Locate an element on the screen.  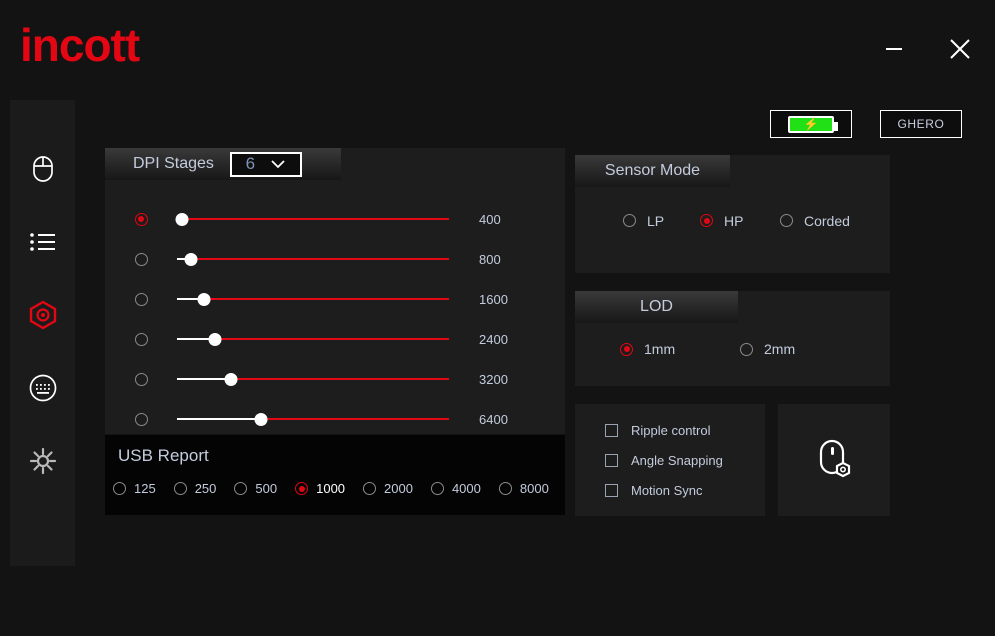
close-button is located at coordinates (960, 49).